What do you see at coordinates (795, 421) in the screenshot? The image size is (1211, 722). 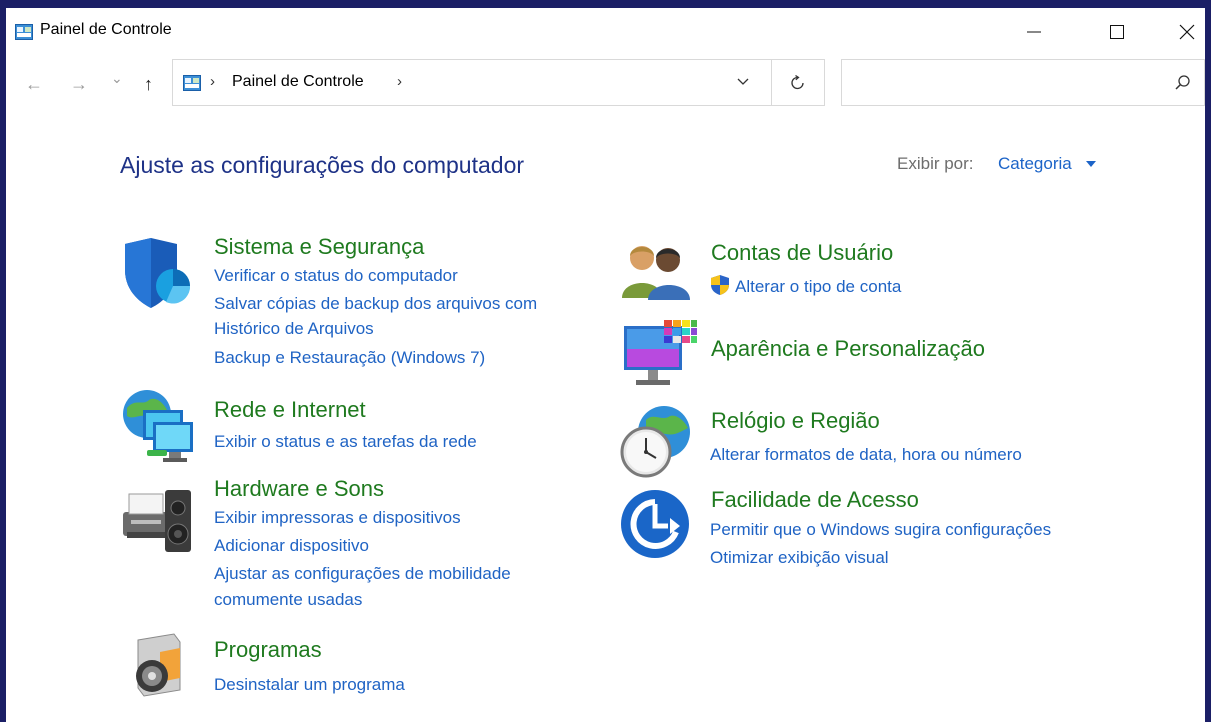 I see `category-clock-region: Relógio e Região` at bounding box center [795, 421].